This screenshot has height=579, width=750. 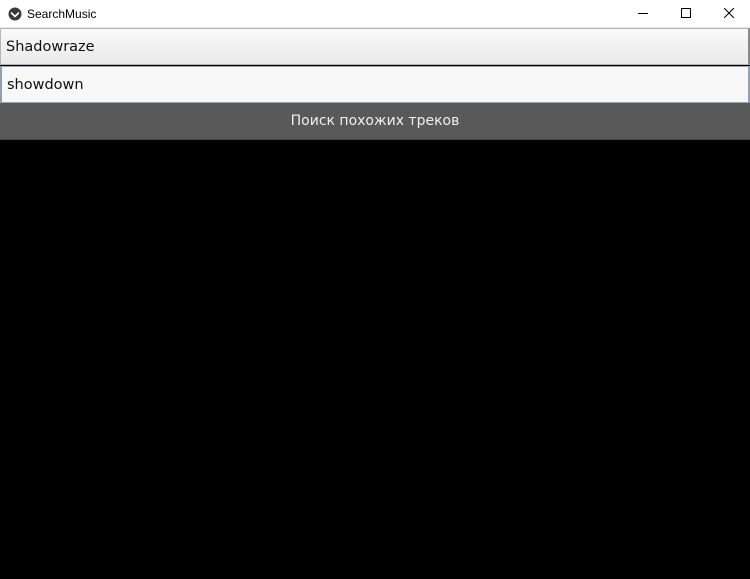 I want to click on title-bar: SearchMusic, so click(x=375, y=14).